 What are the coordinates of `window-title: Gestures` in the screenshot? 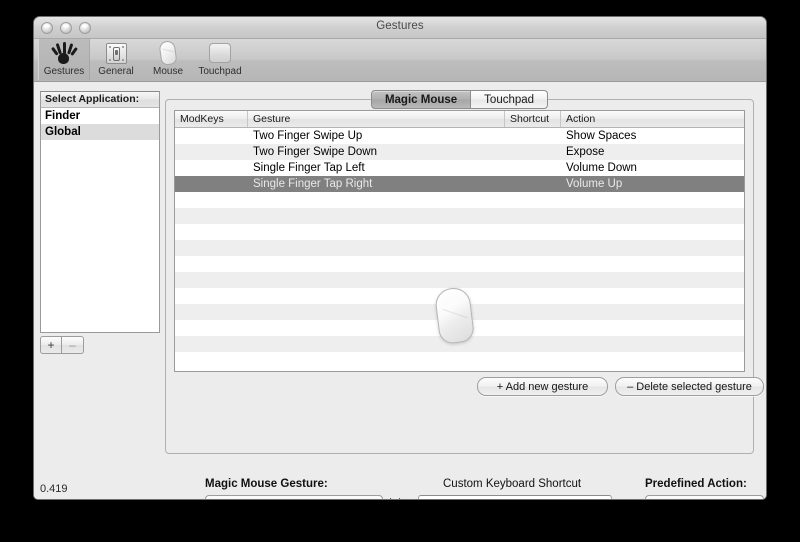 It's located at (400, 26).